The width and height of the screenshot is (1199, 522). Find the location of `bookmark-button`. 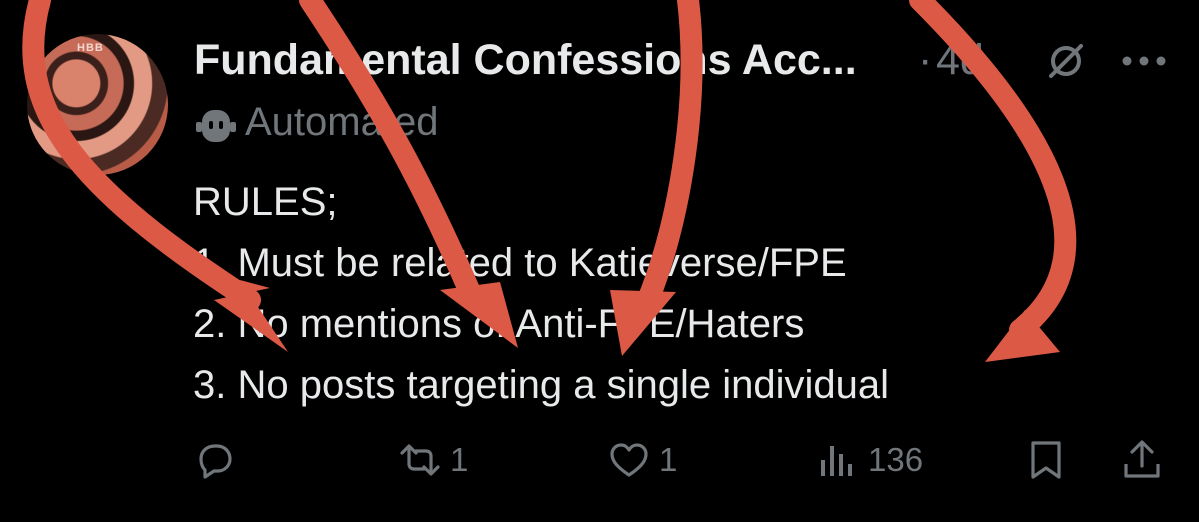

bookmark-button is located at coordinates (1046, 460).